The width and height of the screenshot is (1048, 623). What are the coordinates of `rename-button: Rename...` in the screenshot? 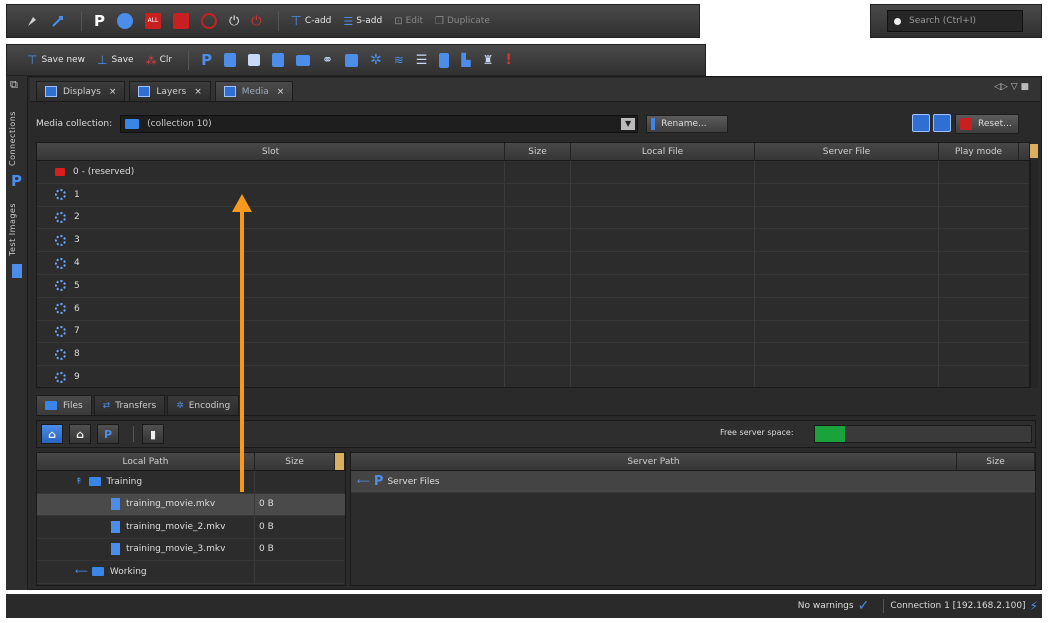 It's located at (687, 124).